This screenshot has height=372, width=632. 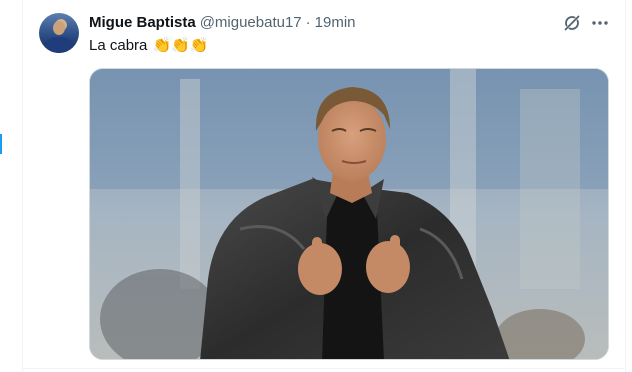 I want to click on tweet-divider, so click(x=323, y=368).